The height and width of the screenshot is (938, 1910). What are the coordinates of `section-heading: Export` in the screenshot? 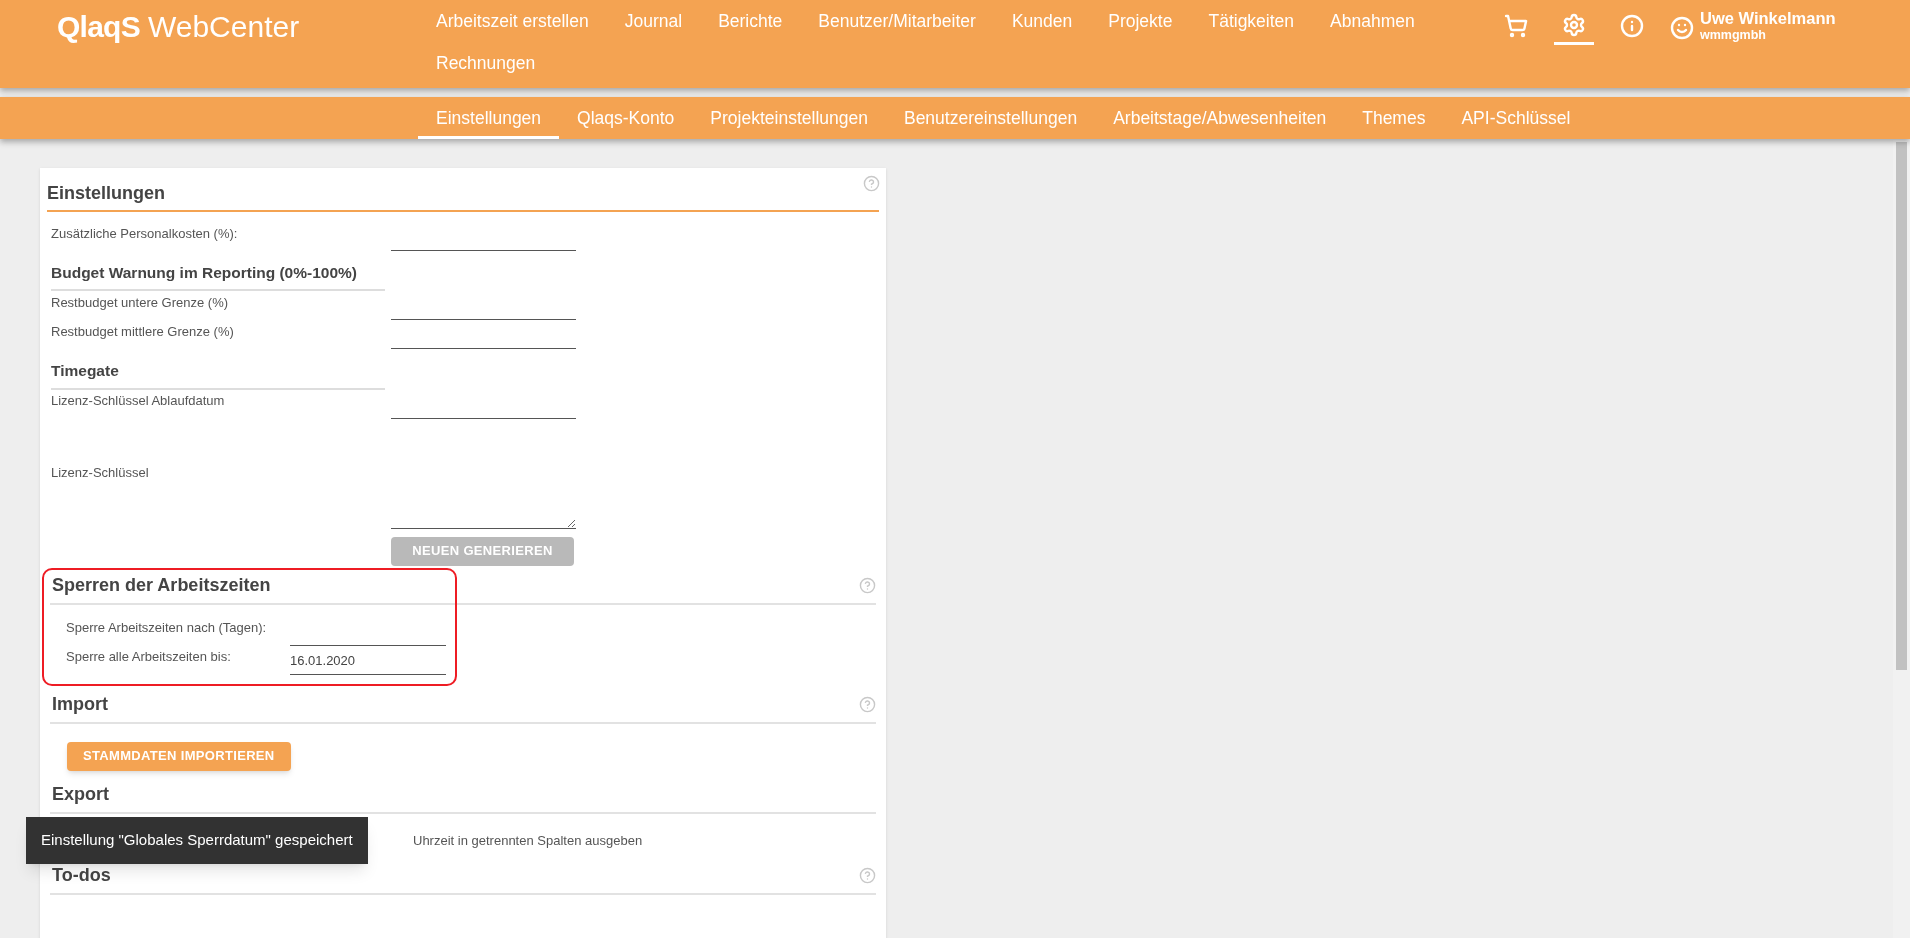 It's located at (80, 794).